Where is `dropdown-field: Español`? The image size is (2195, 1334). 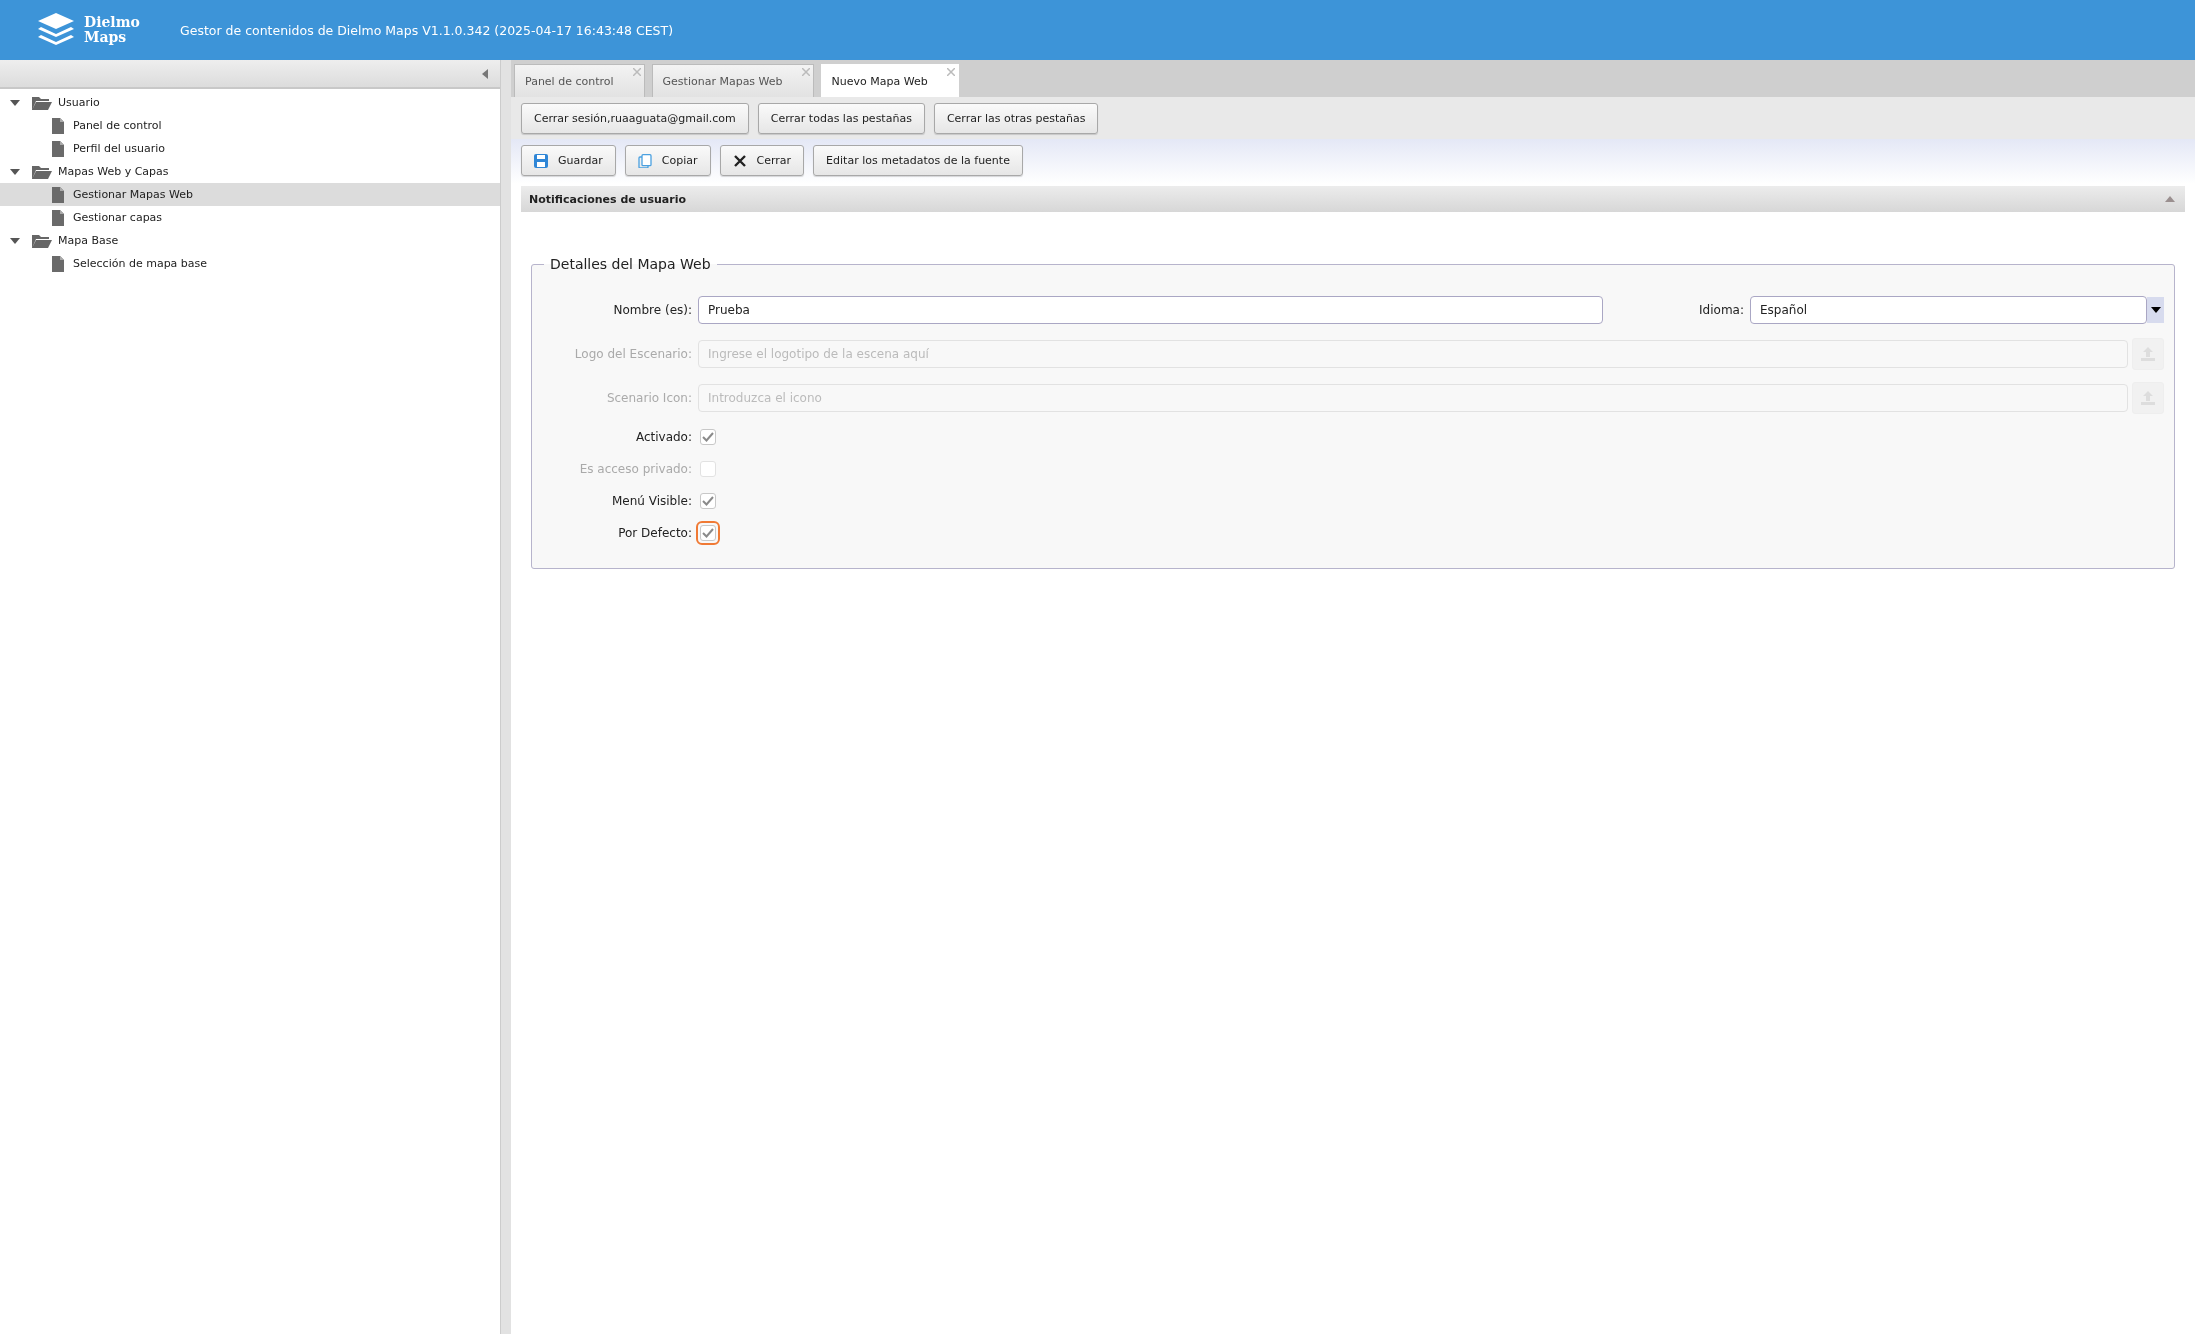 dropdown-field: Español is located at coordinates (1948, 310).